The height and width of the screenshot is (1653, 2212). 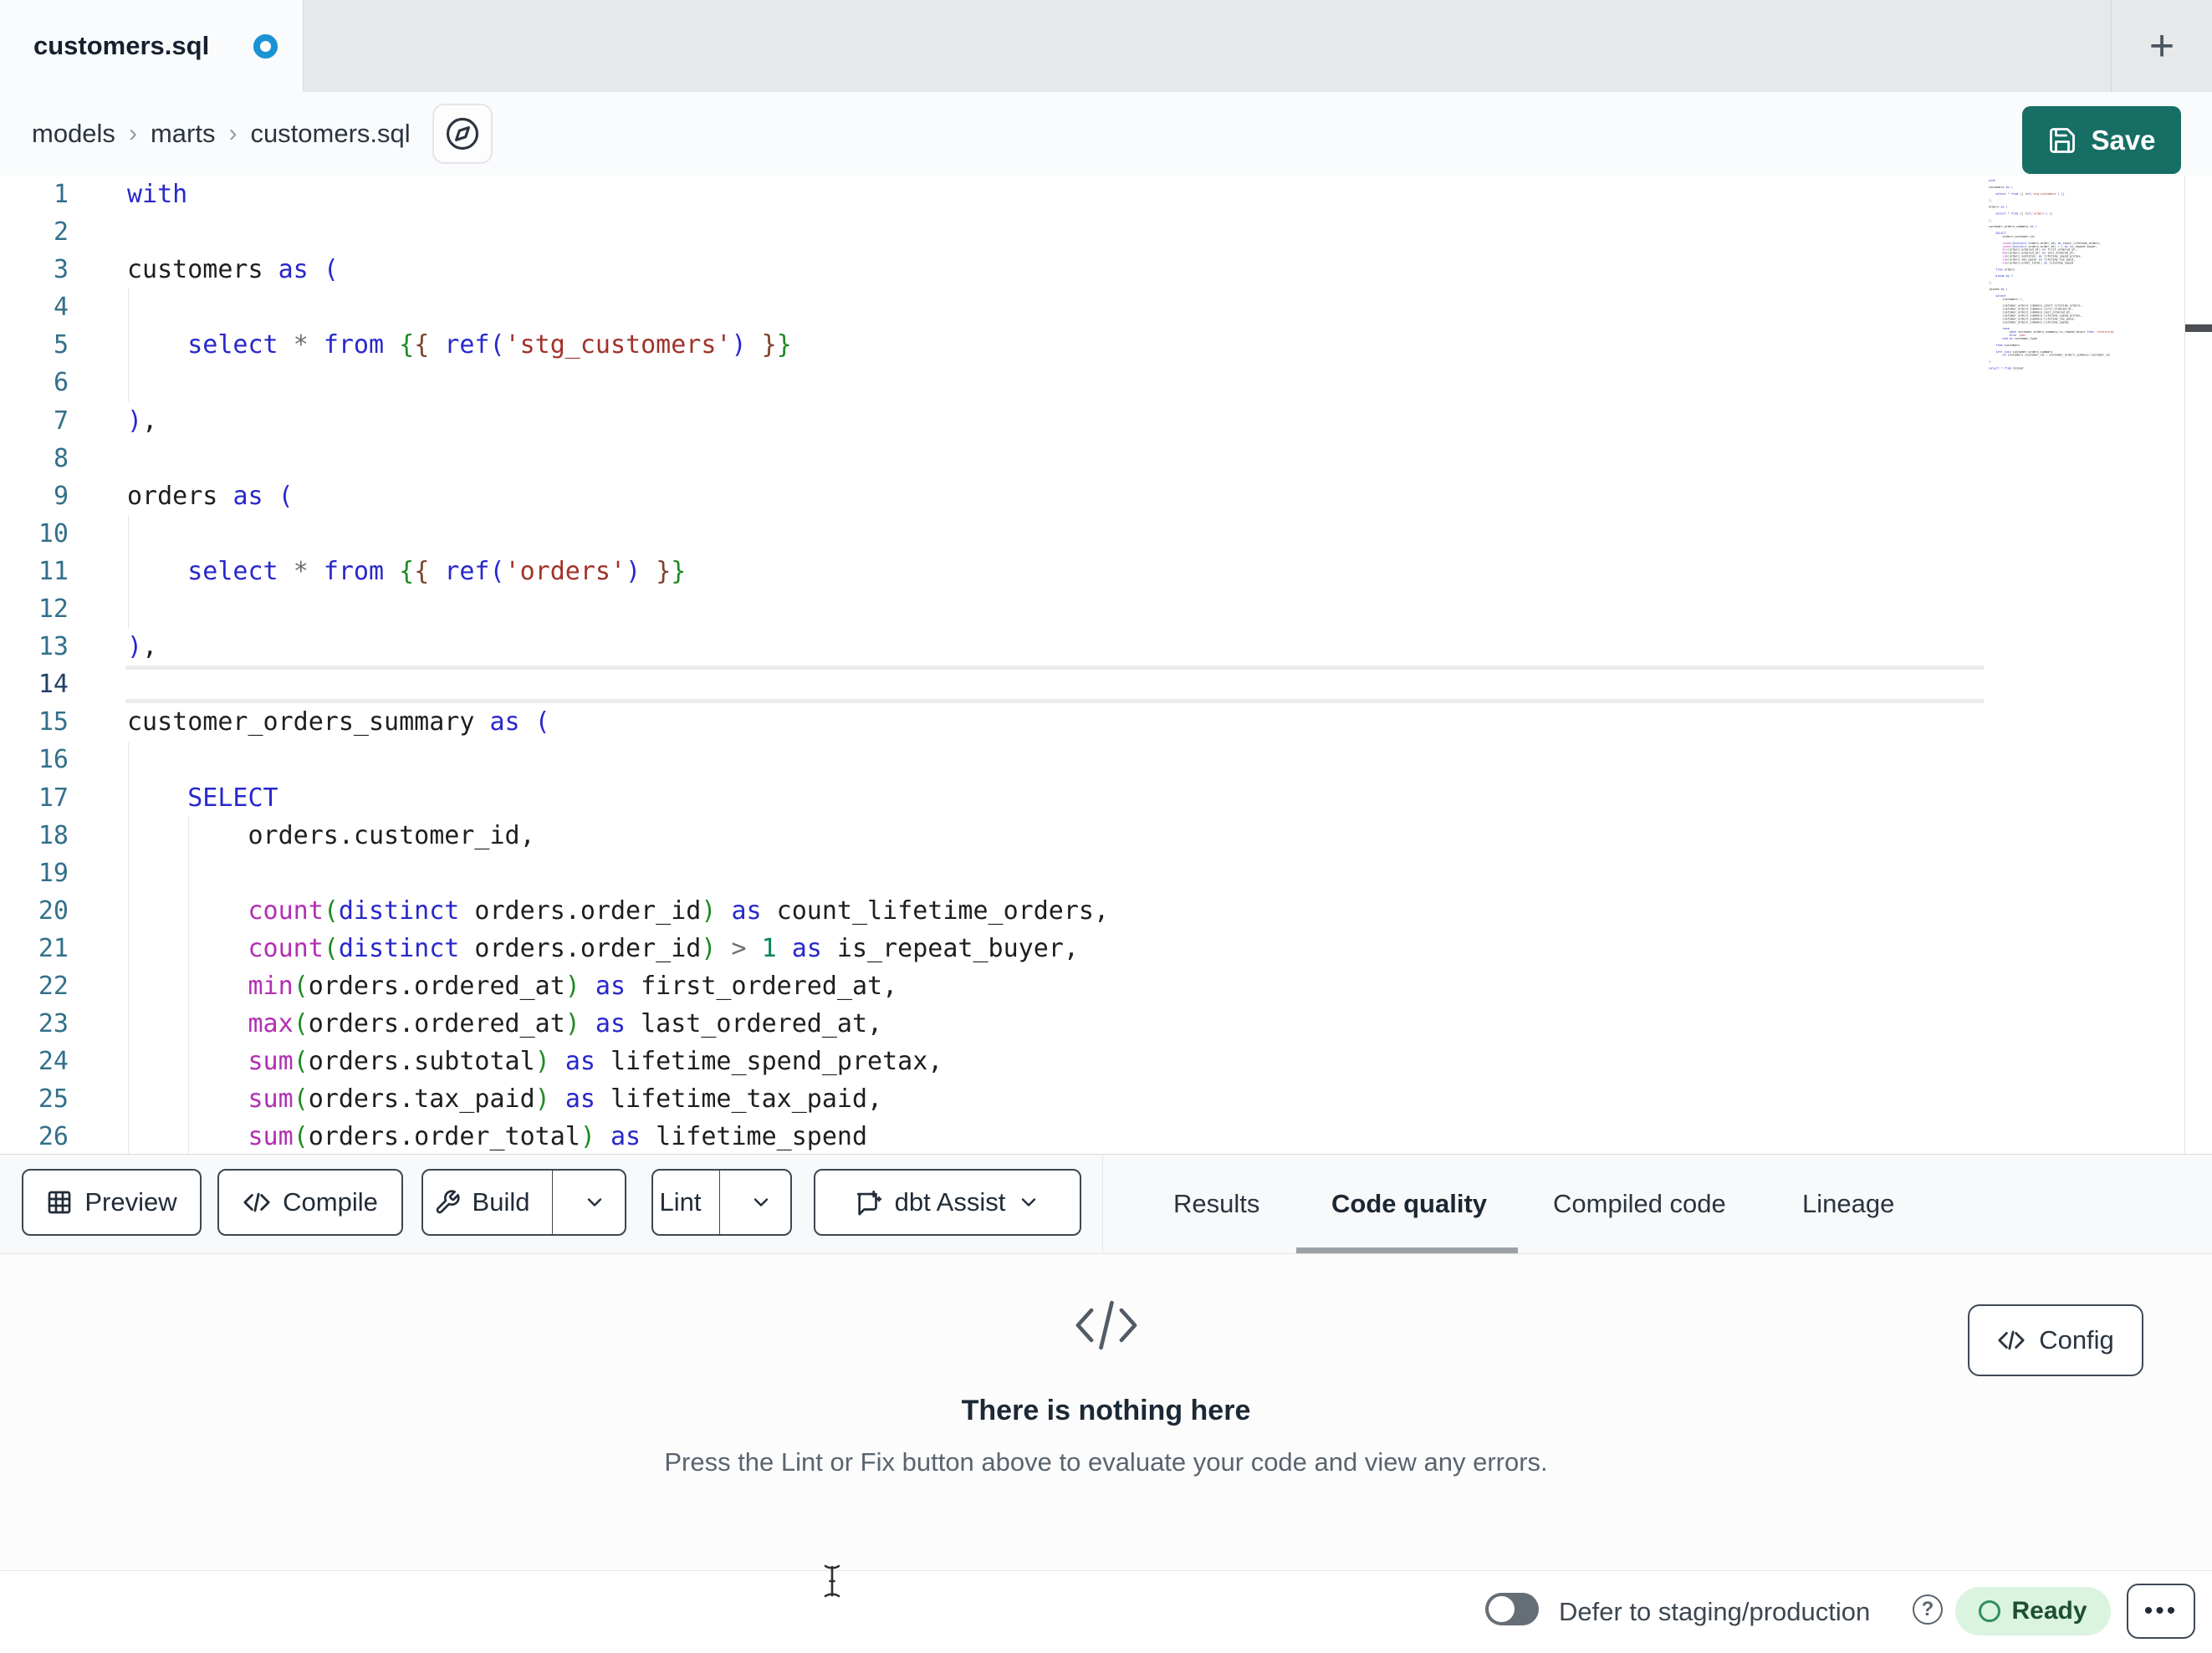 I want to click on line-number: 5, so click(x=61, y=345).